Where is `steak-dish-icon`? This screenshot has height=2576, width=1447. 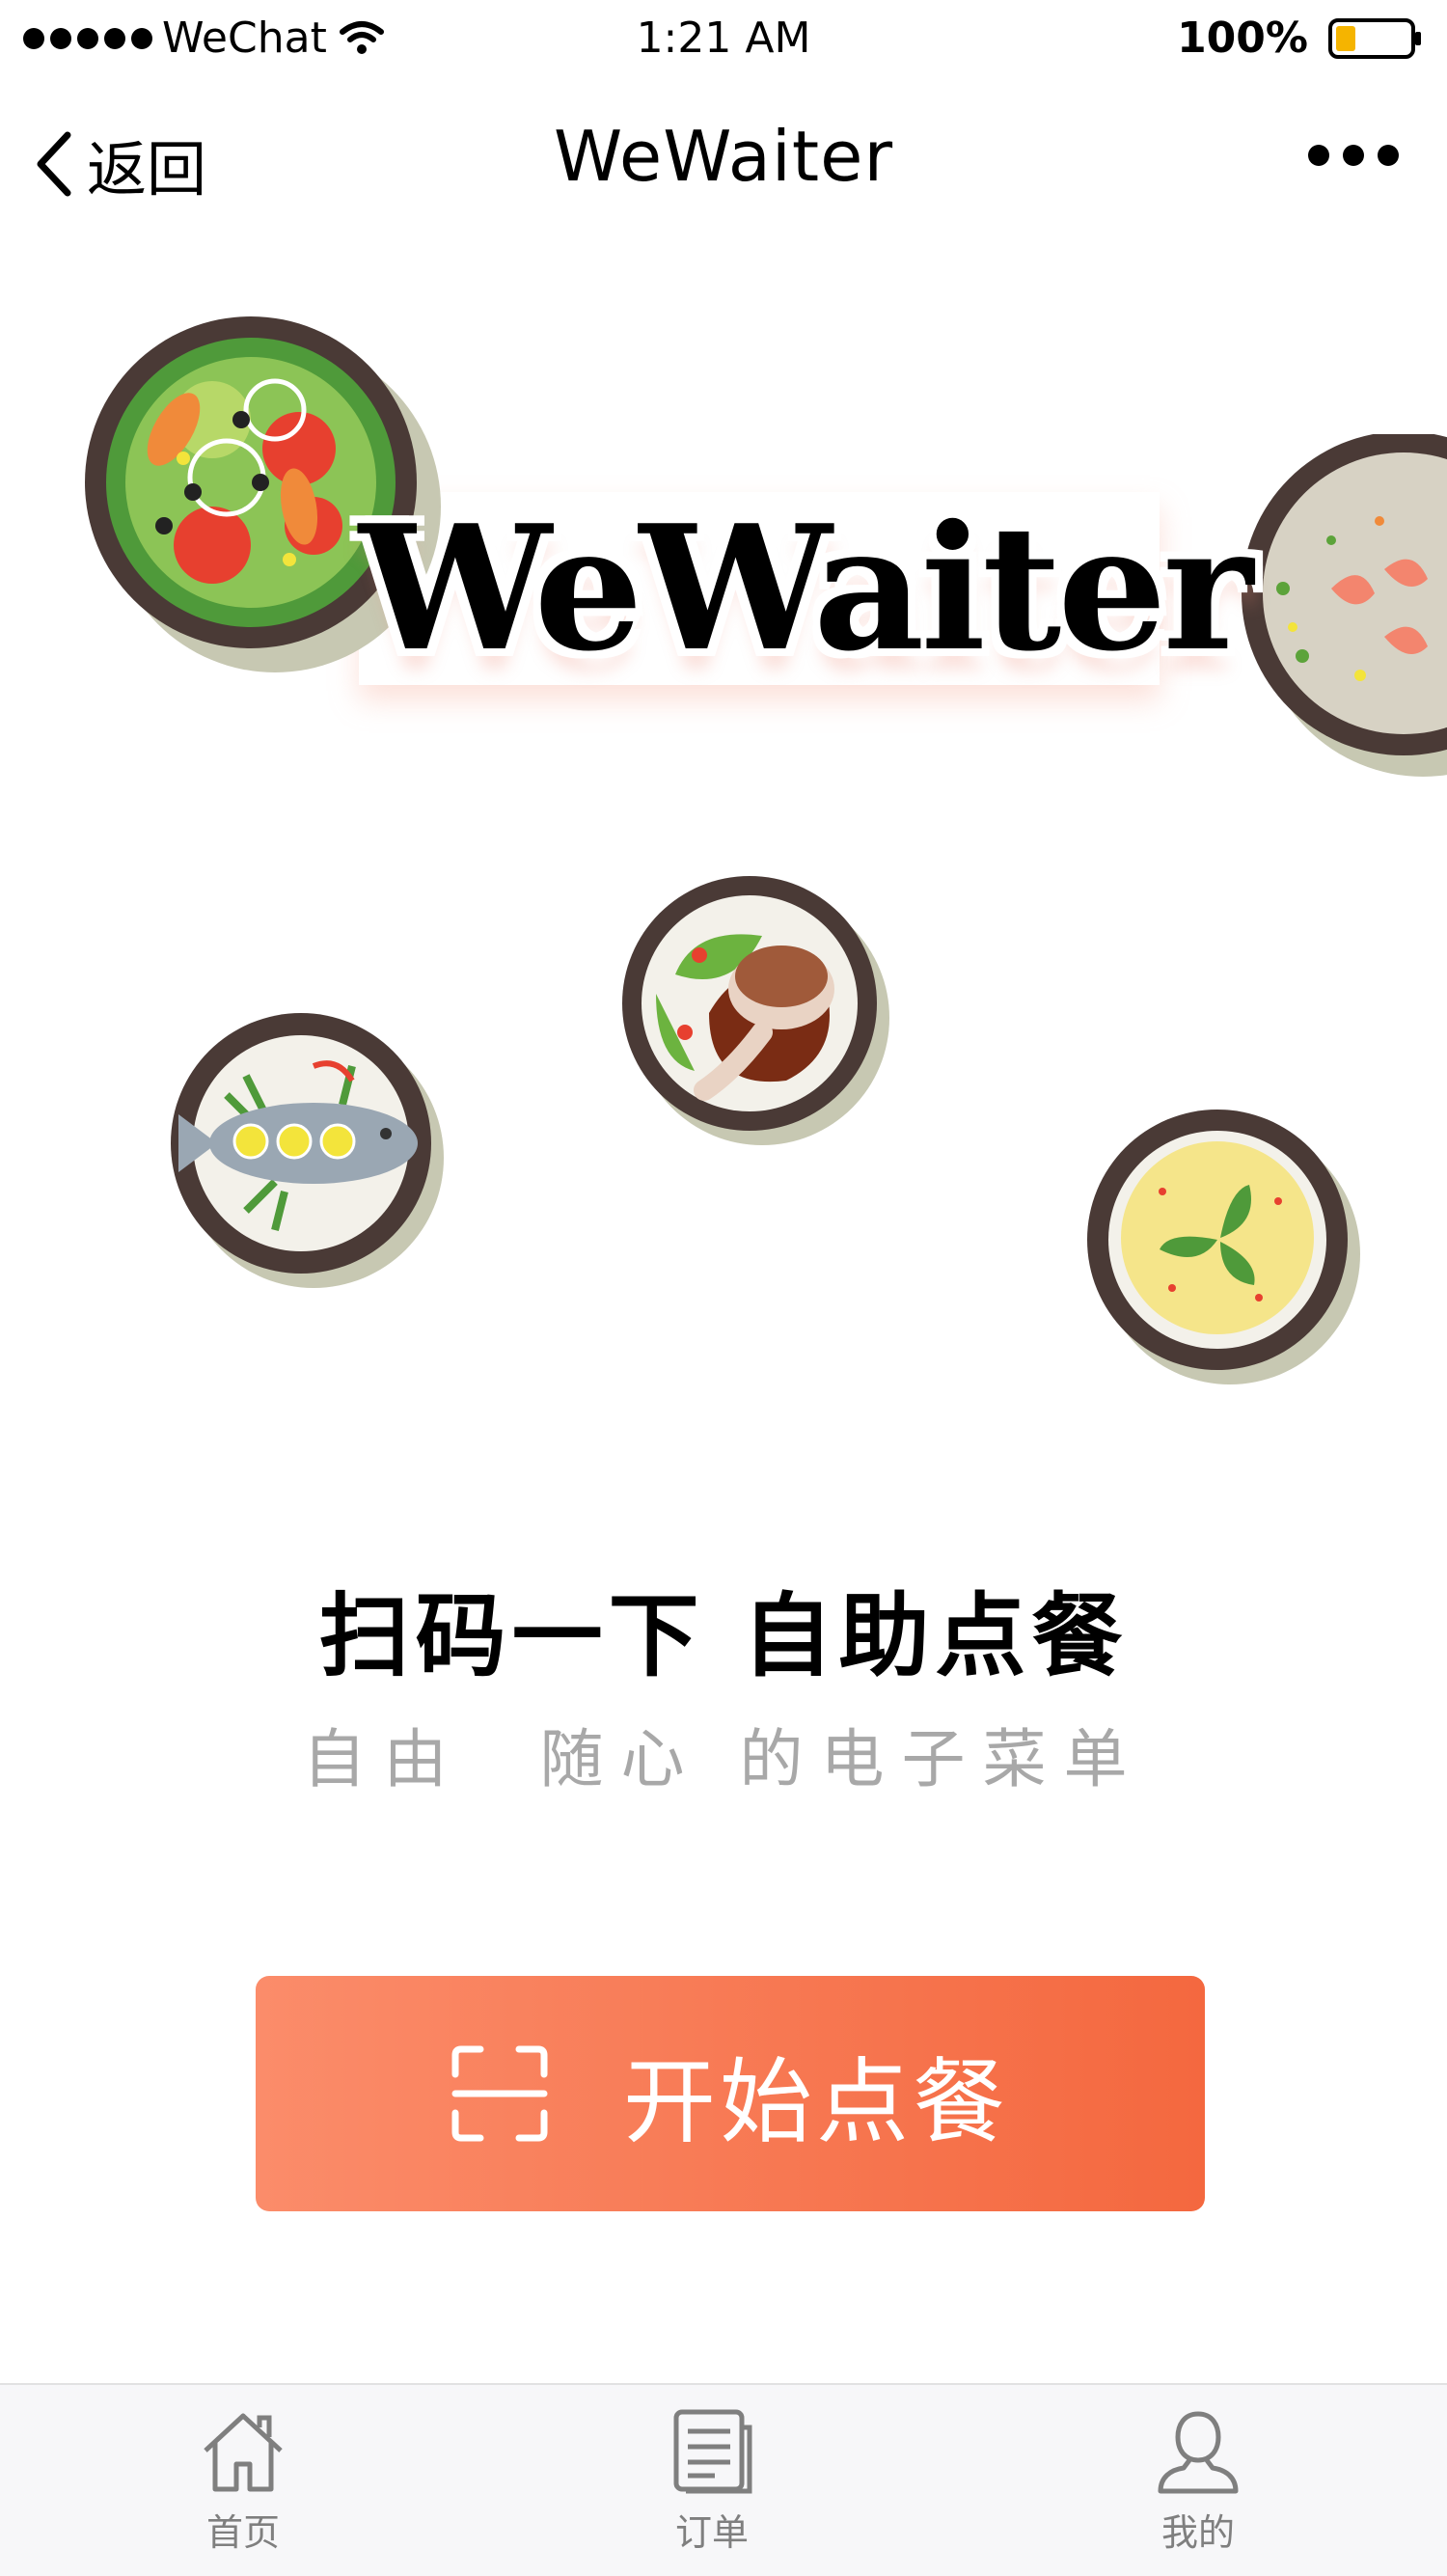
steak-dish-icon is located at coordinates (755, 1011).